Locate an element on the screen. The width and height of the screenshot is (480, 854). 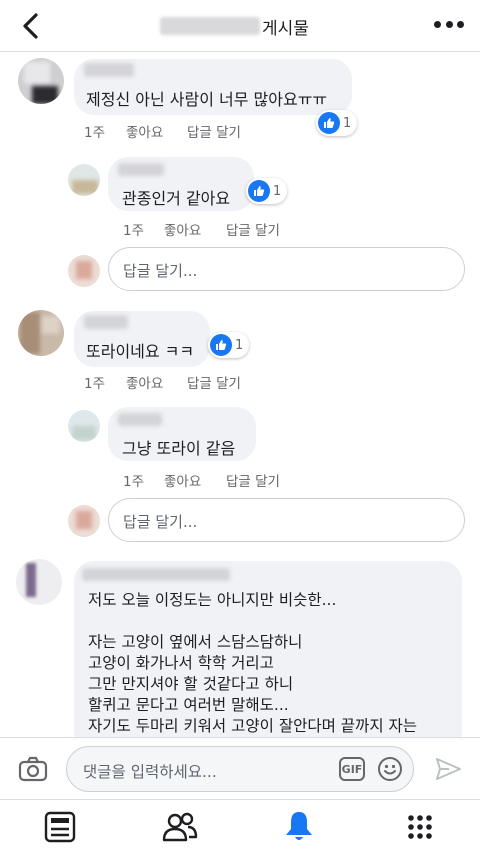
emoji-button is located at coordinates (390, 769).